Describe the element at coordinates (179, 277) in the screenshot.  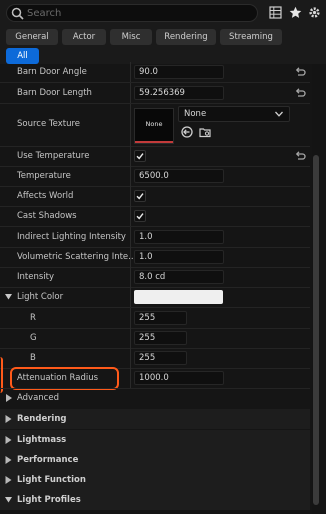
I see `intensity-input: 8.0 cd` at that location.